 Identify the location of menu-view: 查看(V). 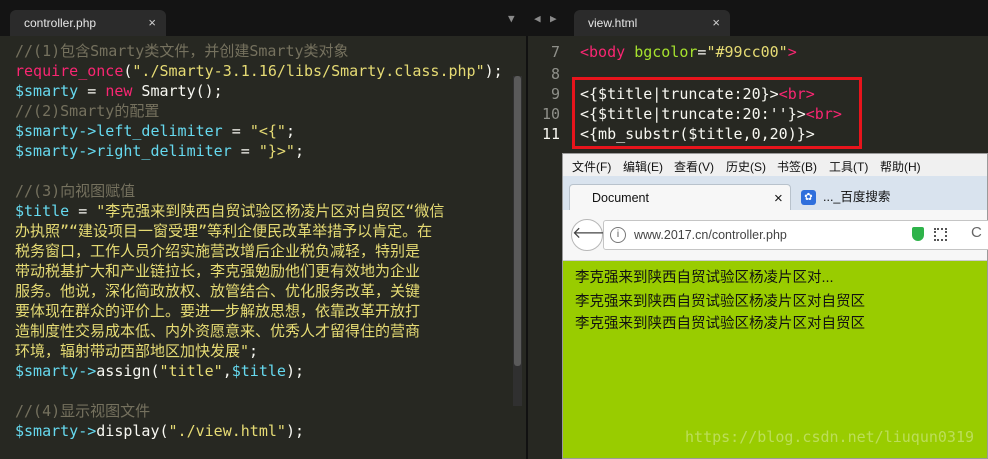
(694, 166).